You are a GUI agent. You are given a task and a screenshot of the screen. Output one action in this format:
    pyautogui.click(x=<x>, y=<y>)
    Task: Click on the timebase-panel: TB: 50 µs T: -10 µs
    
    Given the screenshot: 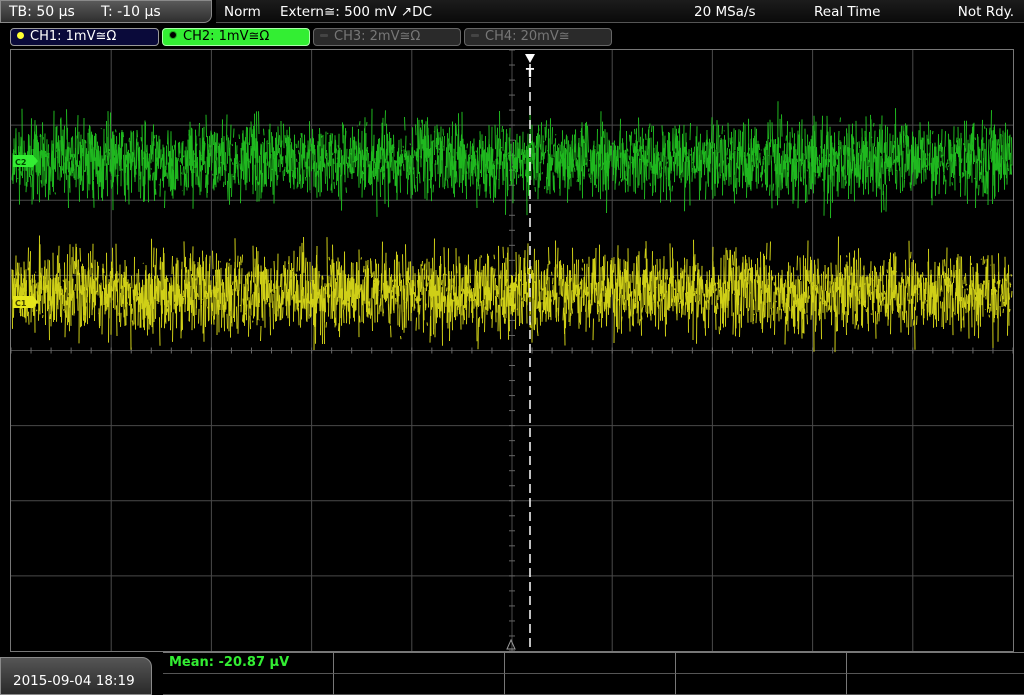 What is the action you would take?
    pyautogui.click(x=106, y=11)
    